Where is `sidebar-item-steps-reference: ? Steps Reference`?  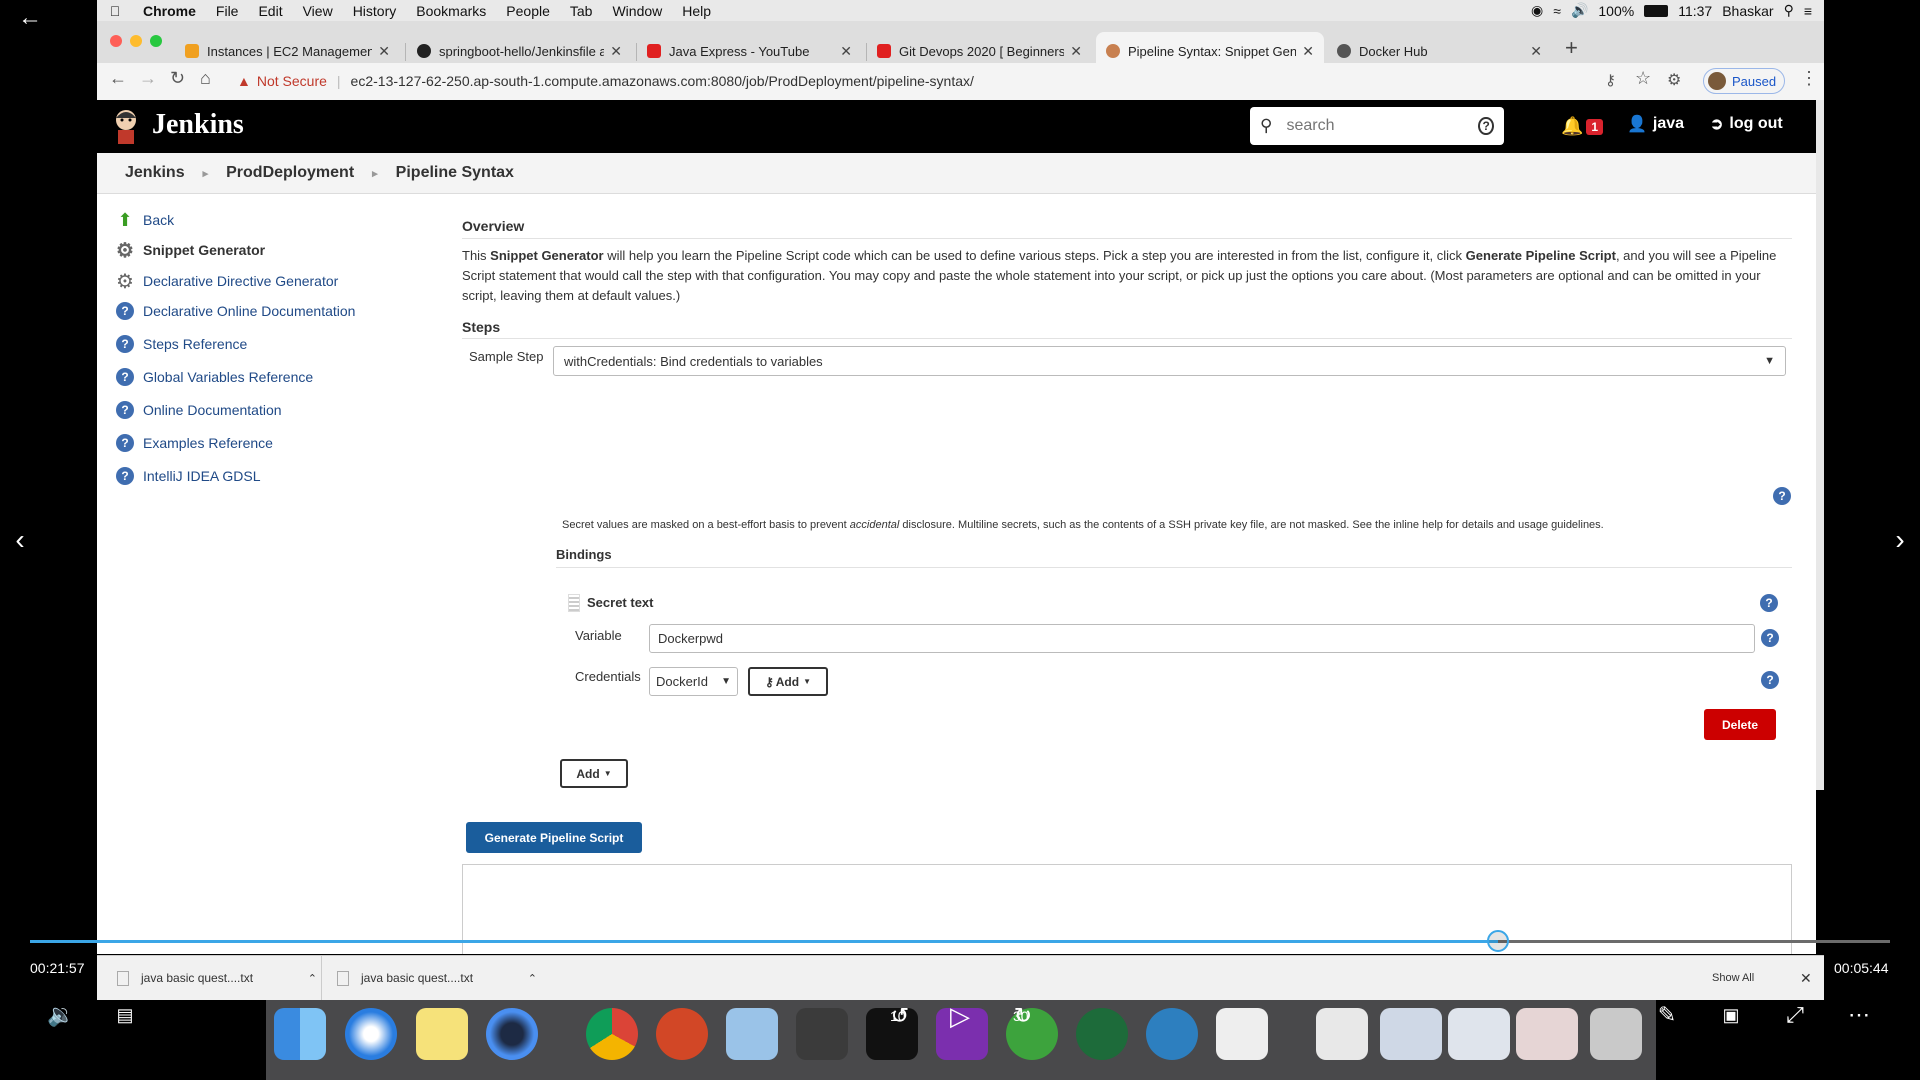
sidebar-item-steps-reference: ? Steps Reference is located at coordinates (181, 344).